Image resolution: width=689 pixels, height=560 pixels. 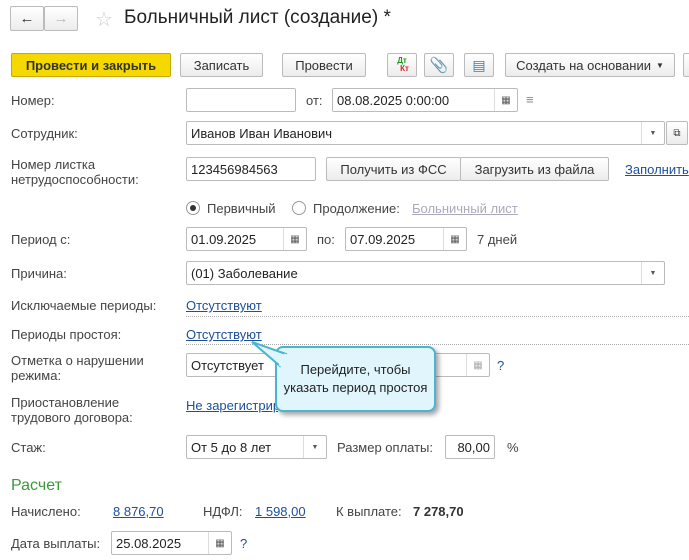 I want to click on days-count: 7 дней, so click(x=497, y=239).